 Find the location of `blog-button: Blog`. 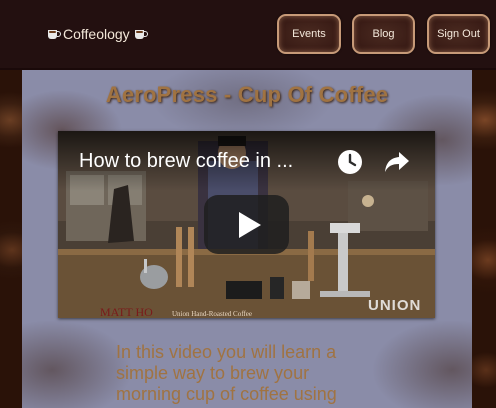

blog-button: Blog is located at coordinates (383, 34).